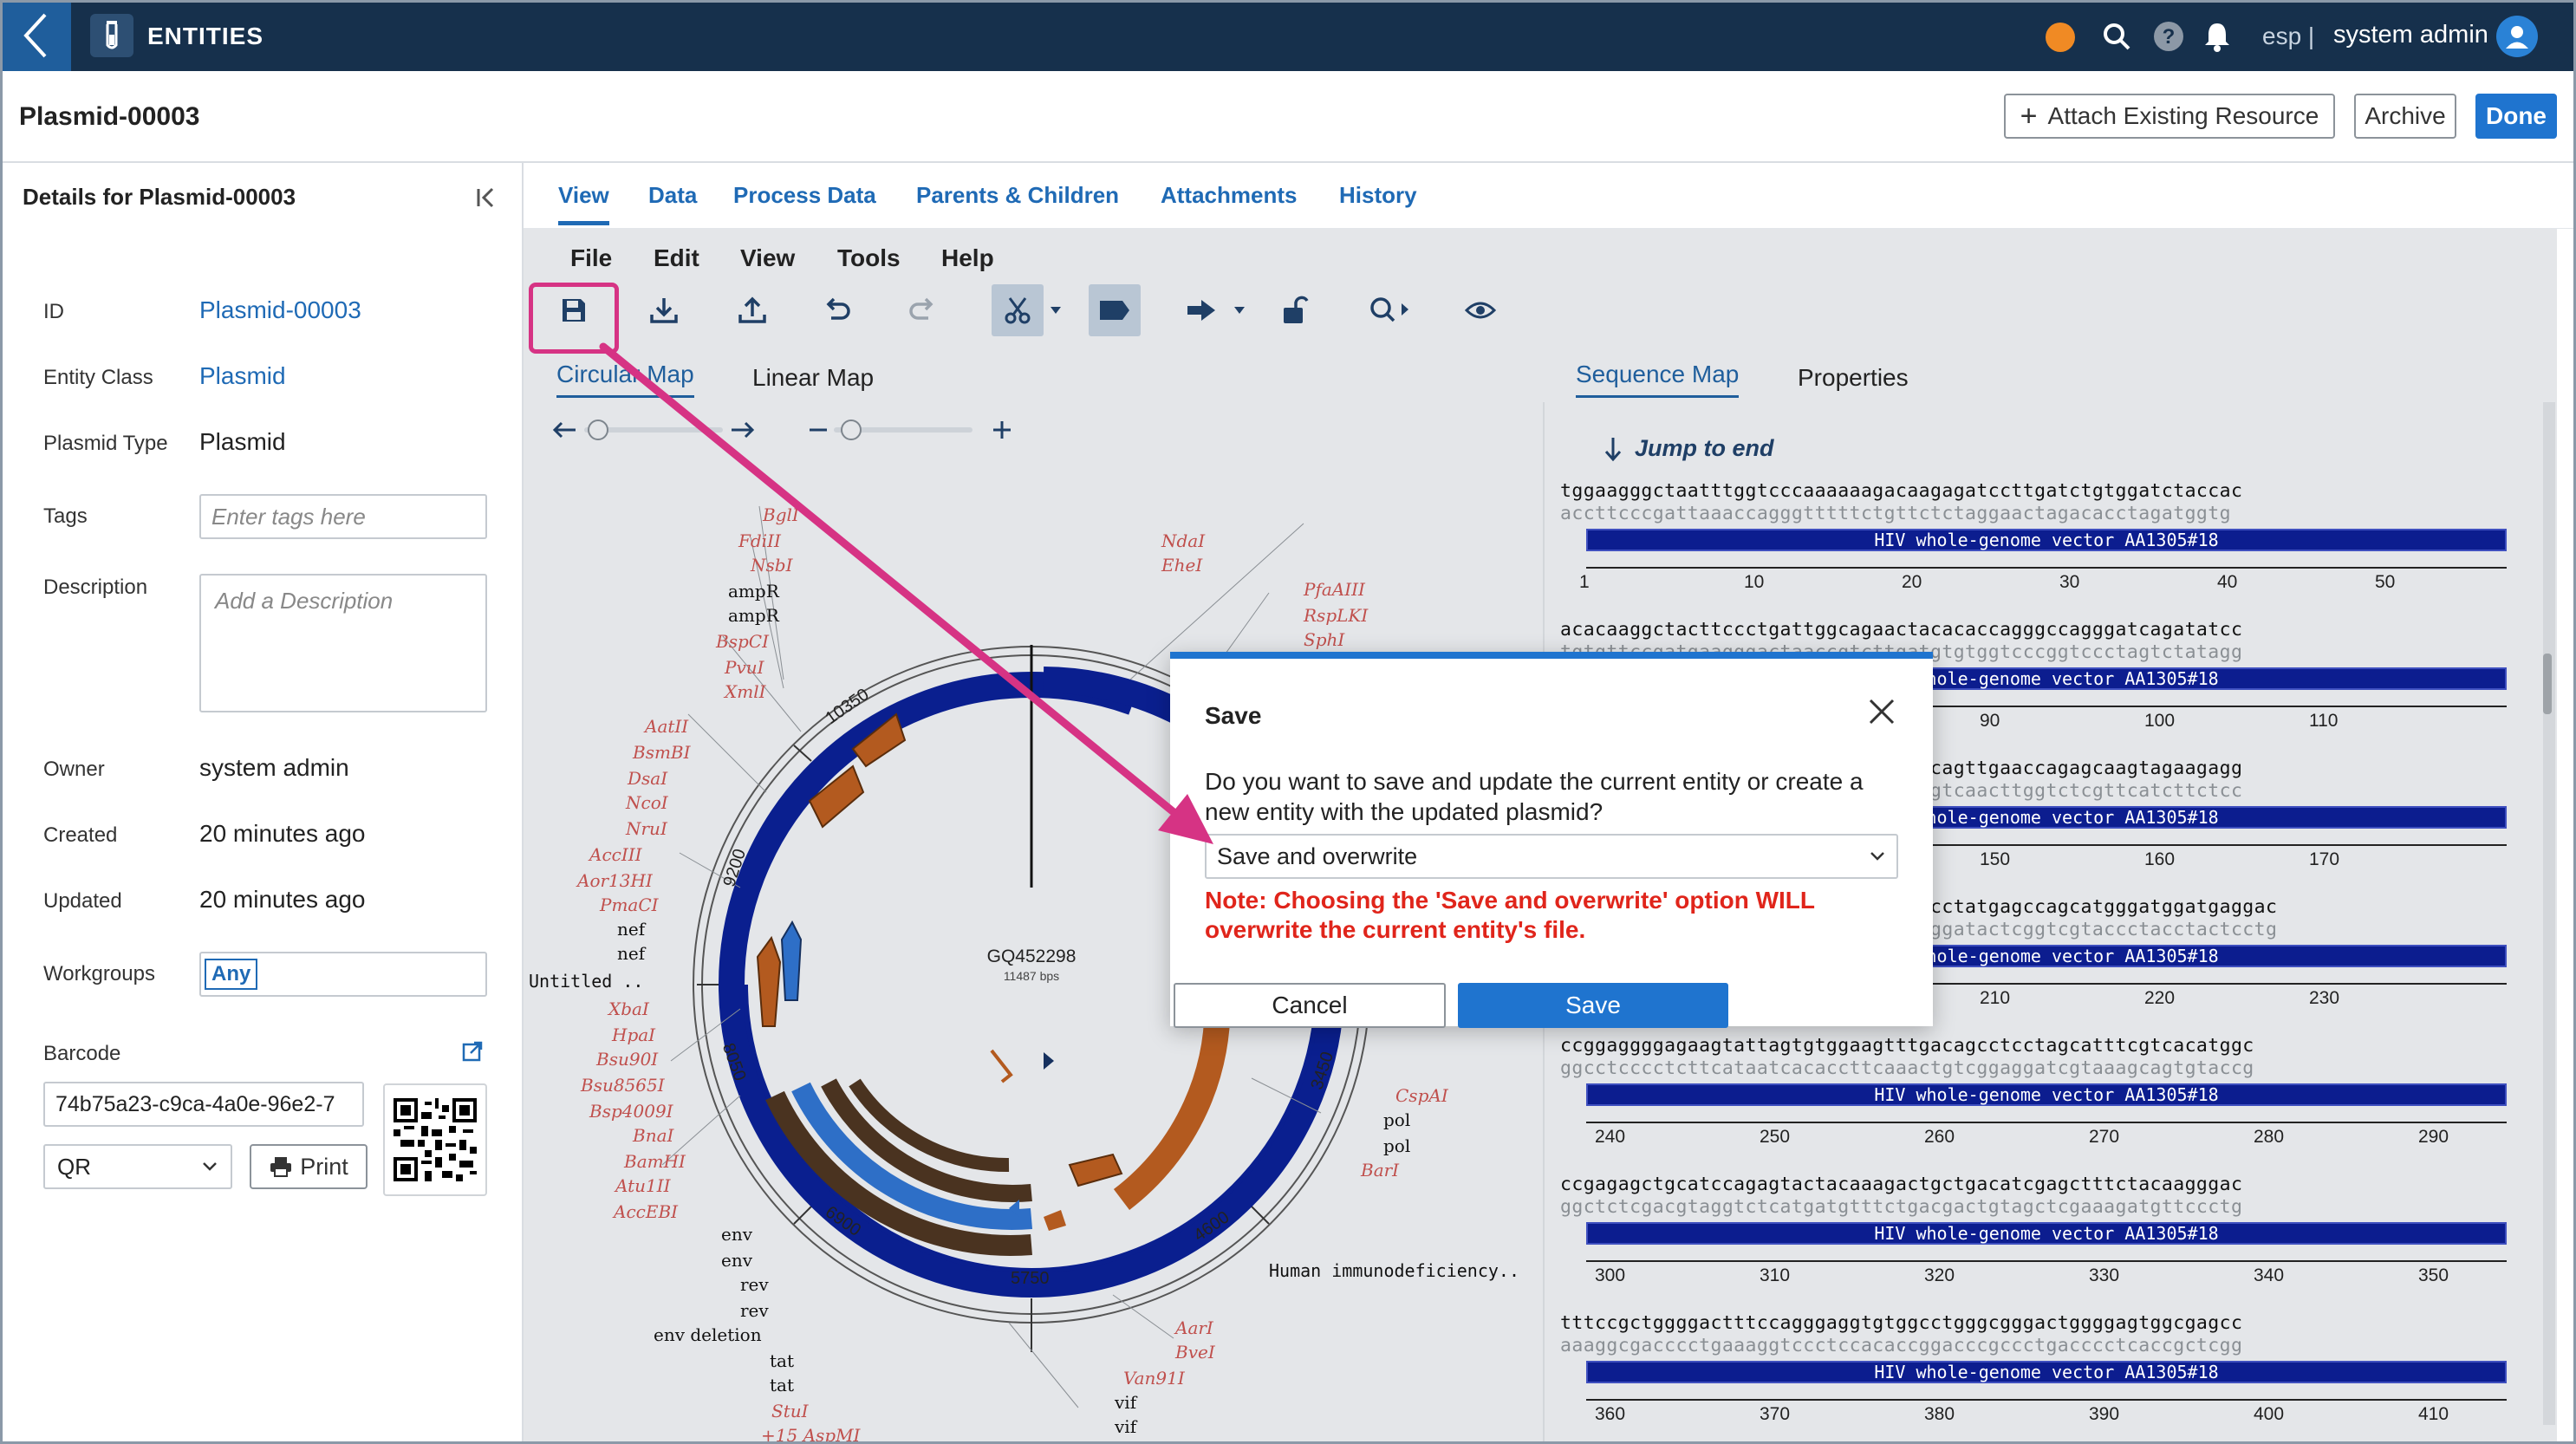 This screenshot has height=1444, width=2576. I want to click on tab-process-data: Process Data, so click(804, 201).